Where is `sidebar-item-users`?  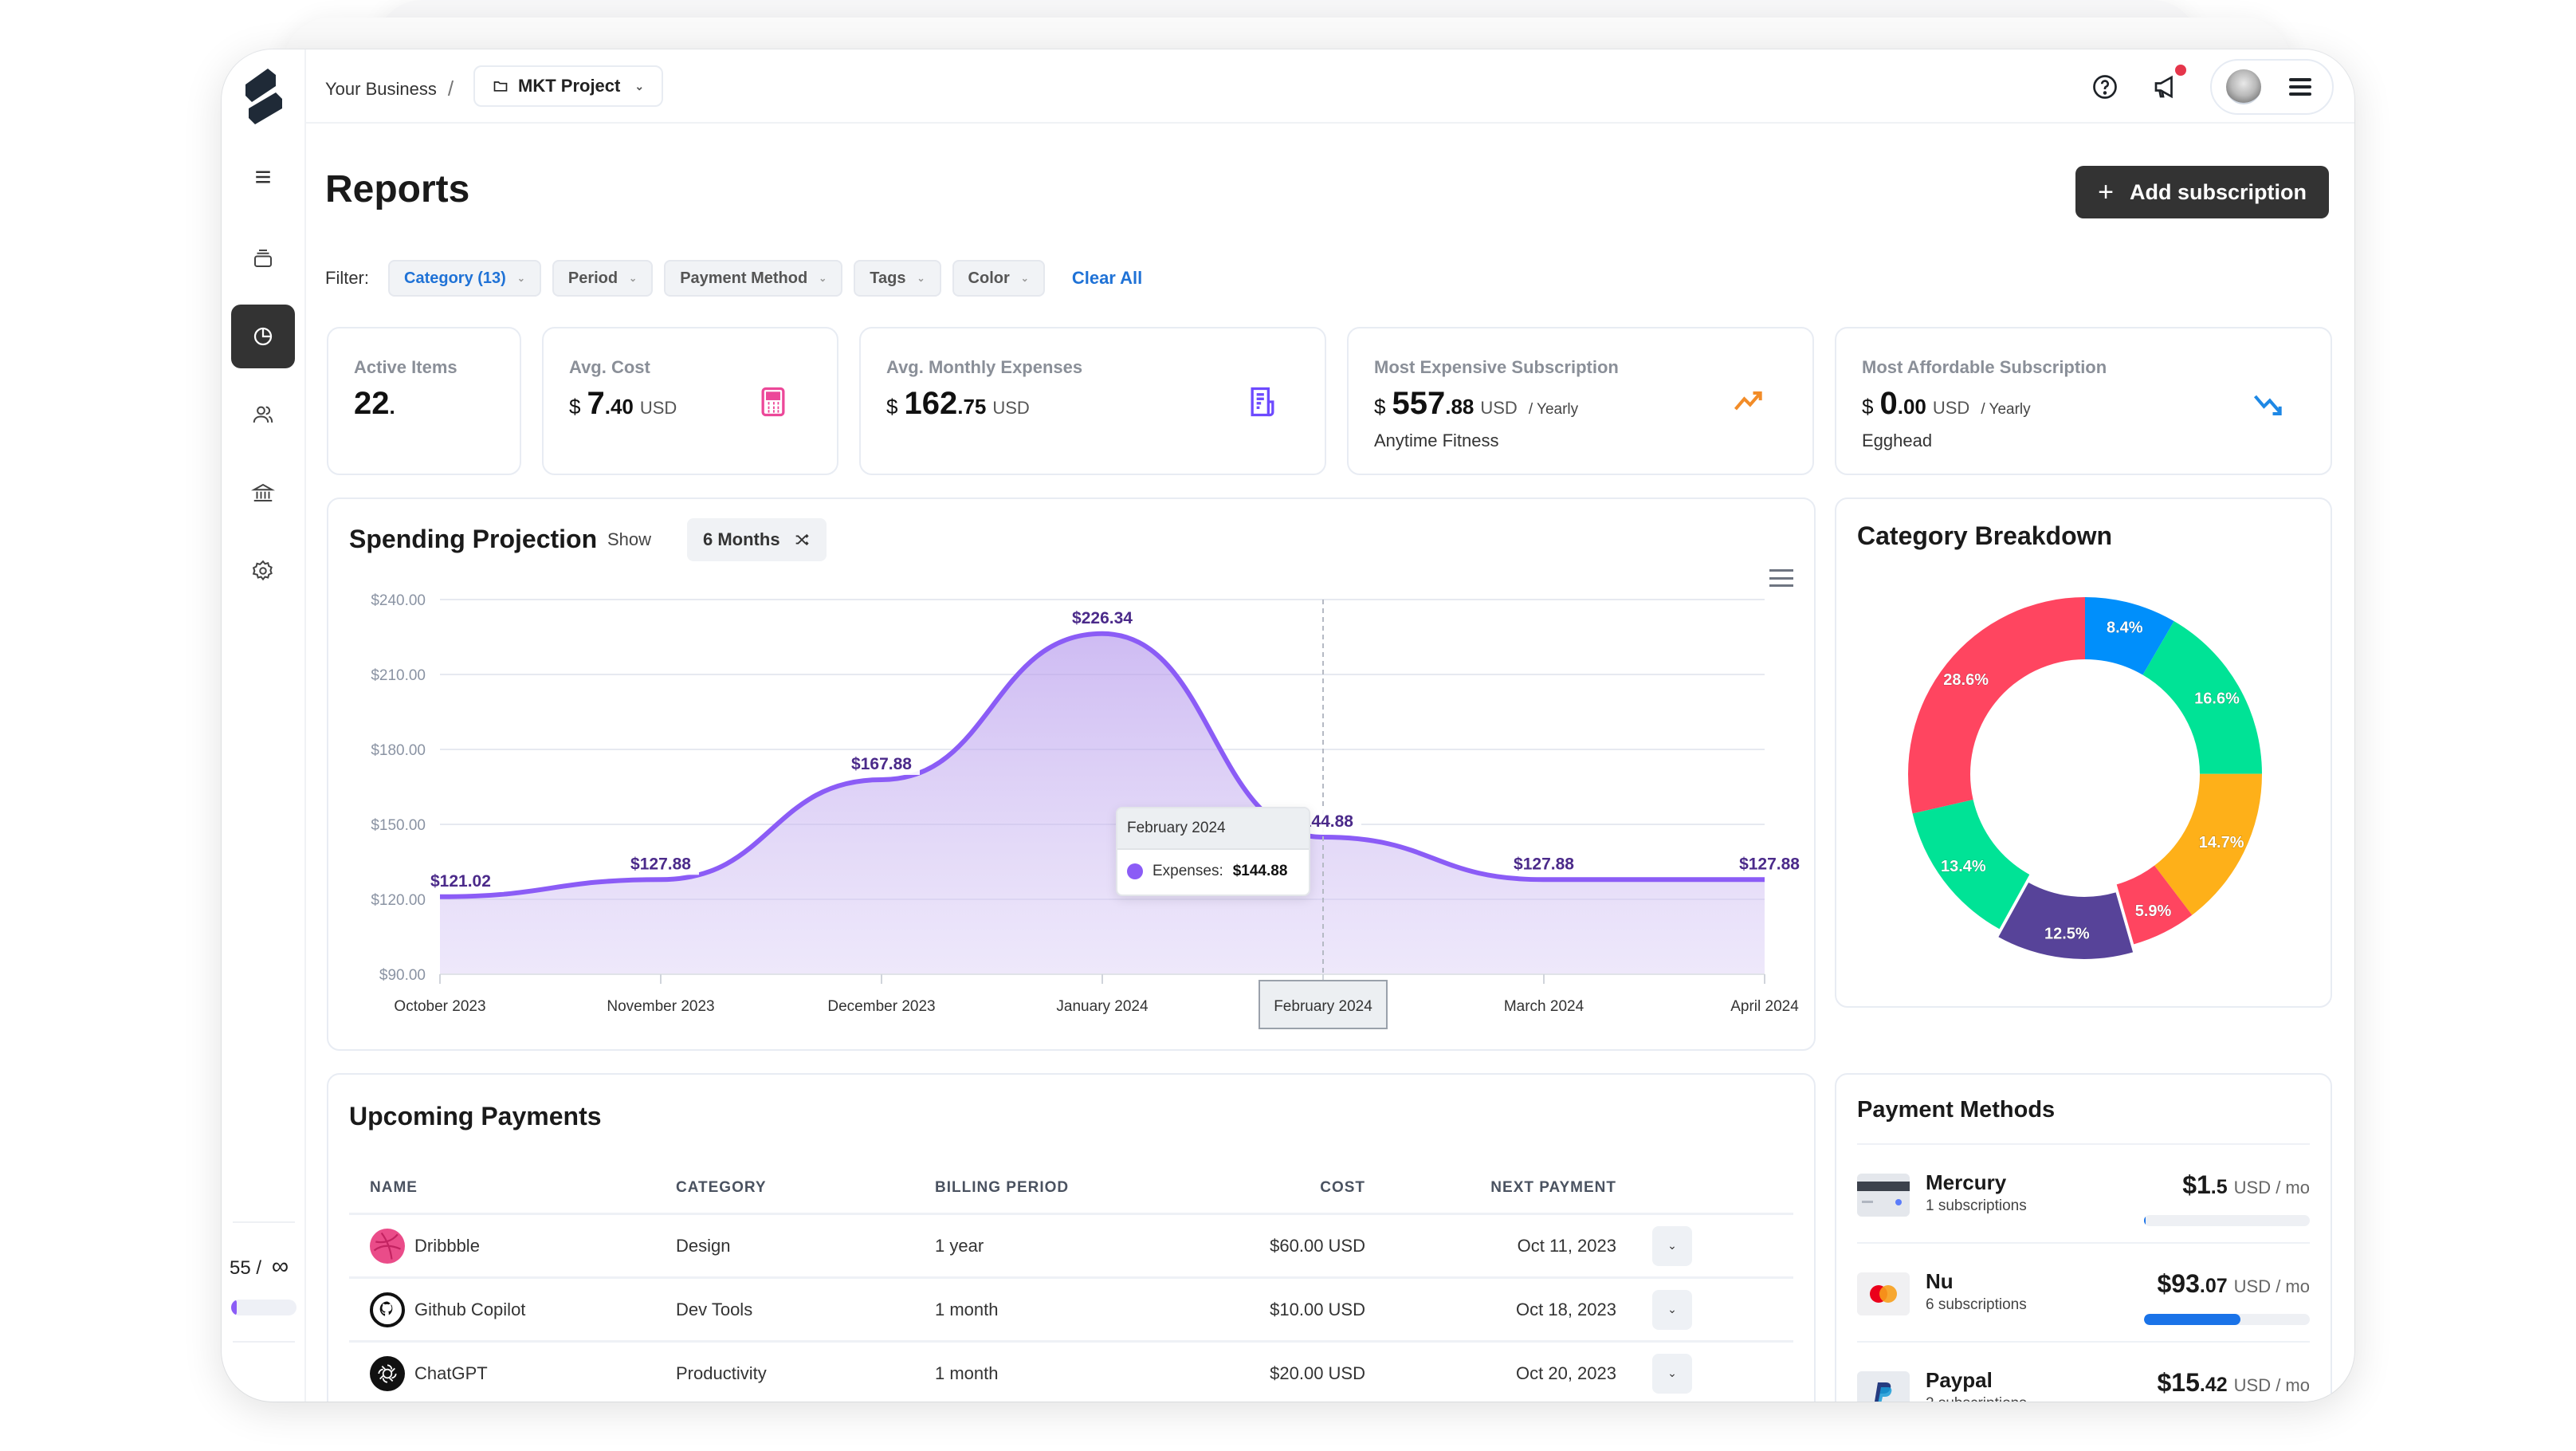 sidebar-item-users is located at coordinates (263, 414).